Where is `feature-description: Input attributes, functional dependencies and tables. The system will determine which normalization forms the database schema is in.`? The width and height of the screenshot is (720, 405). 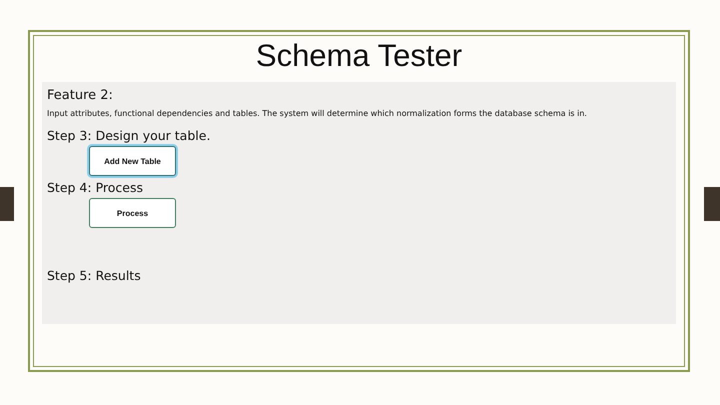
feature-description: Input attributes, functional dependencies and tables. The system will determine which normalization forms the database schema is in. is located at coordinates (317, 113).